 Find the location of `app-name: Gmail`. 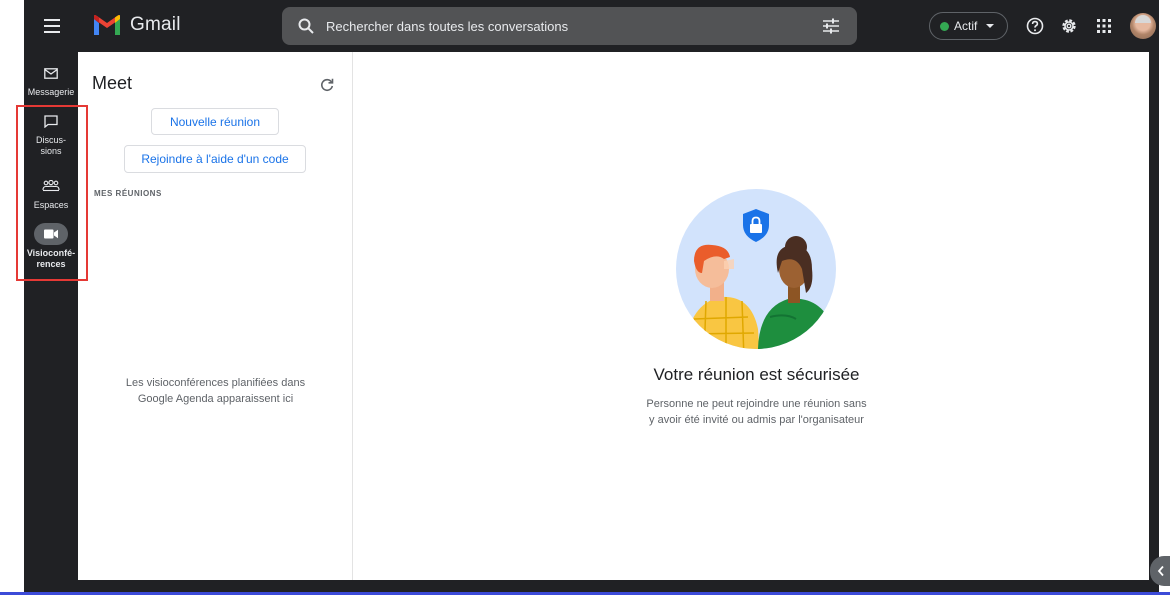

app-name: Gmail is located at coordinates (155, 24).